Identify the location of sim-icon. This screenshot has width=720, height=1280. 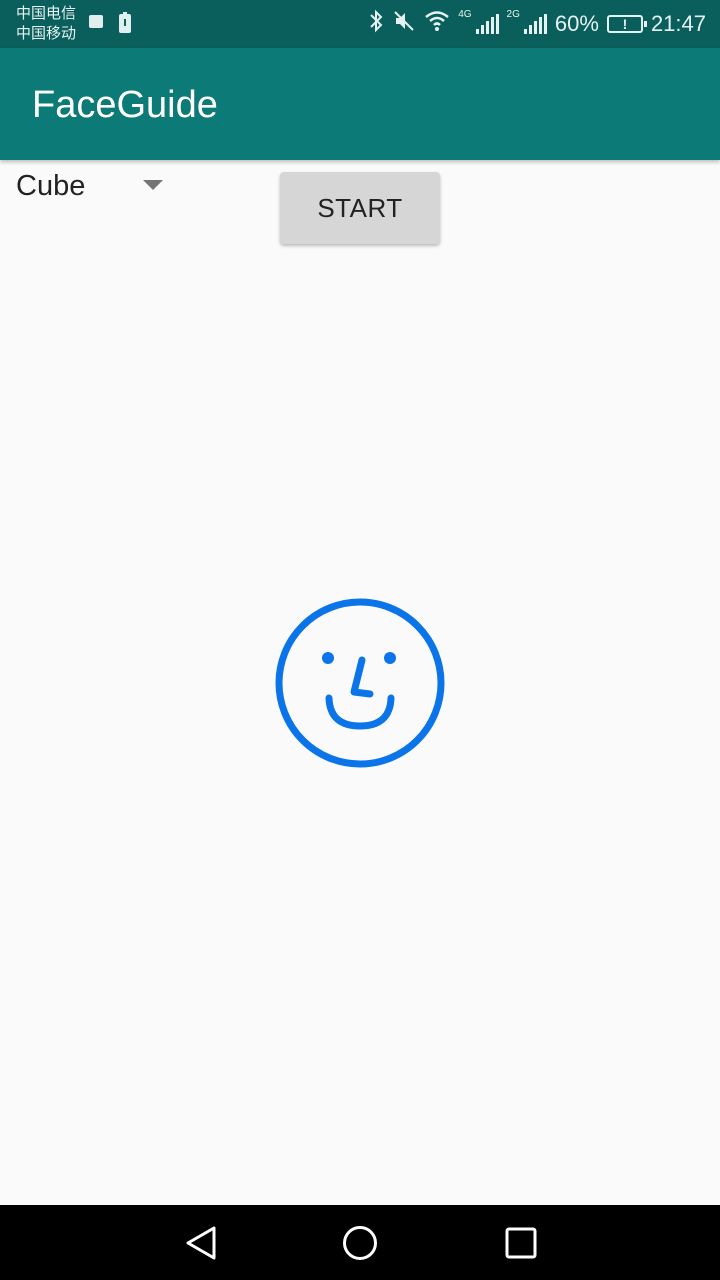
(125, 25).